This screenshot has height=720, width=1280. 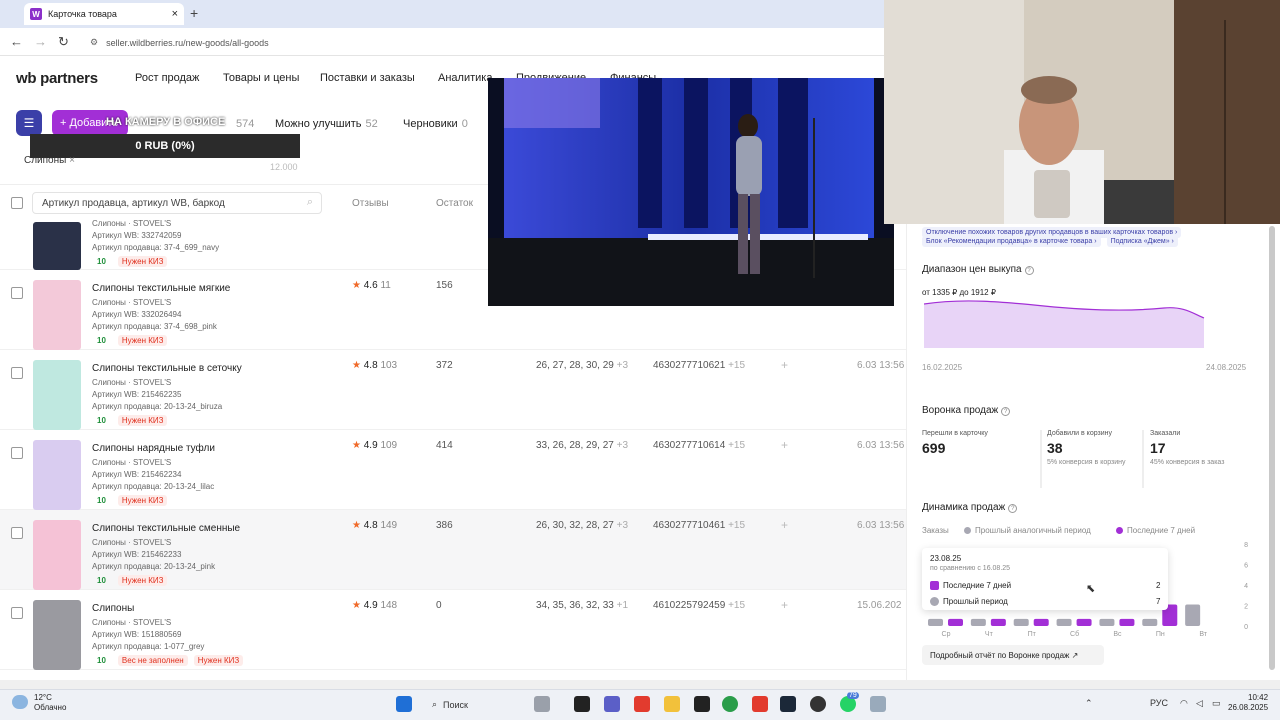 What do you see at coordinates (94, 42) in the screenshot?
I see `site-settings-icon: ⚙` at bounding box center [94, 42].